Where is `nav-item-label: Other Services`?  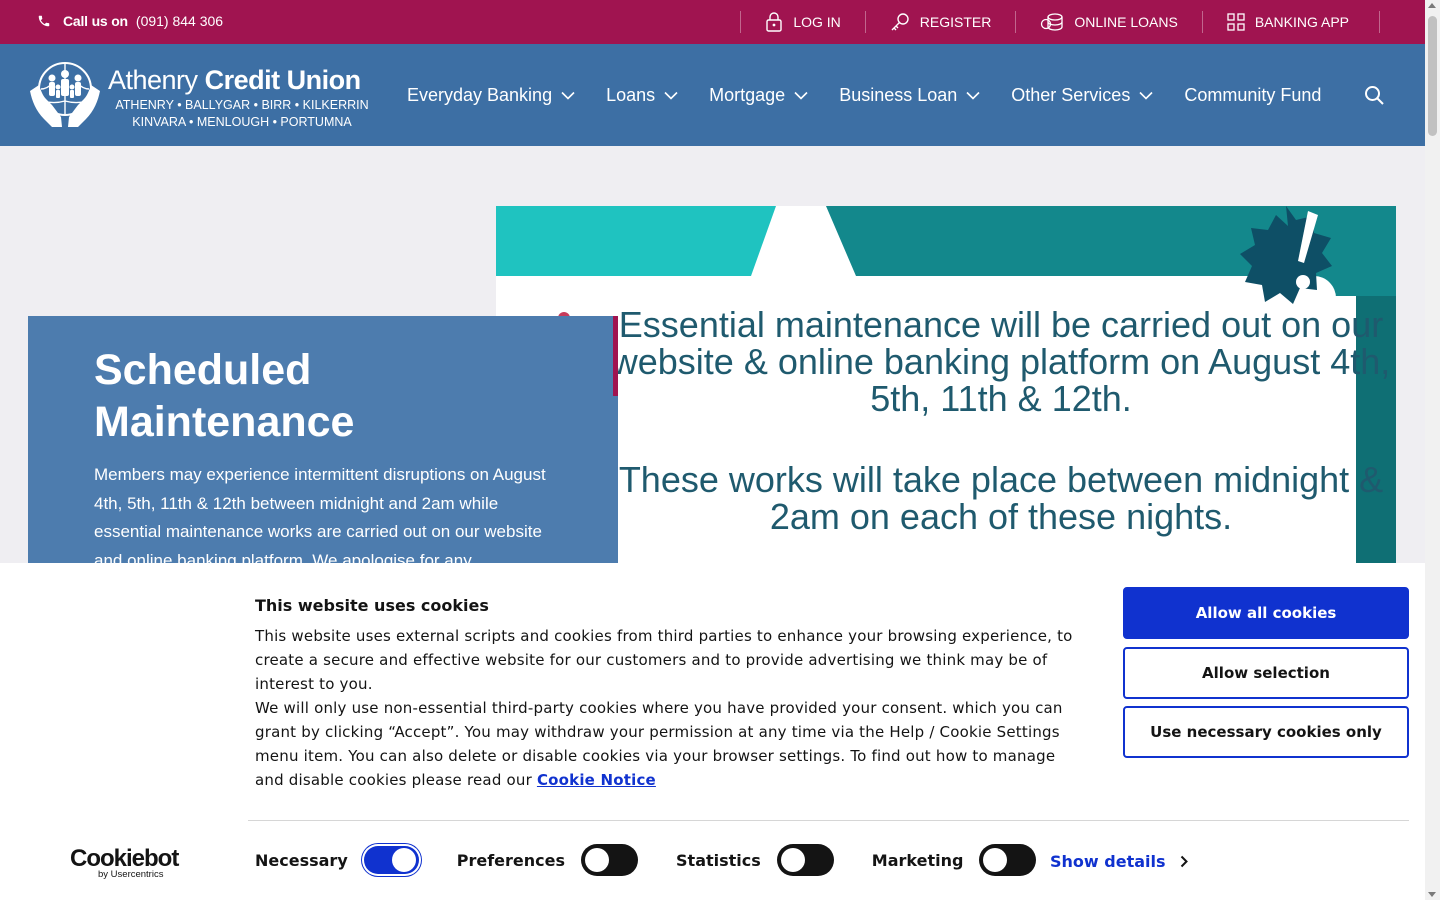 nav-item-label: Other Services is located at coordinates (1071, 94).